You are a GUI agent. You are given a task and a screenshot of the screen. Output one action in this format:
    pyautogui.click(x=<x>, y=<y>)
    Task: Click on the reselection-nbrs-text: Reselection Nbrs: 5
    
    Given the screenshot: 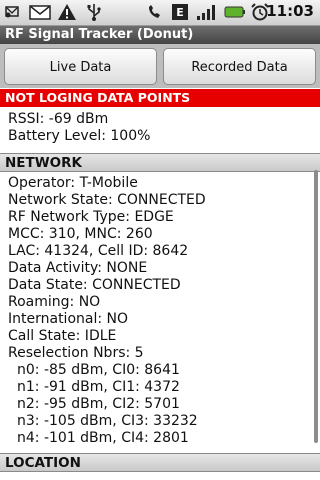 What is the action you would take?
    pyautogui.click(x=76, y=353)
    